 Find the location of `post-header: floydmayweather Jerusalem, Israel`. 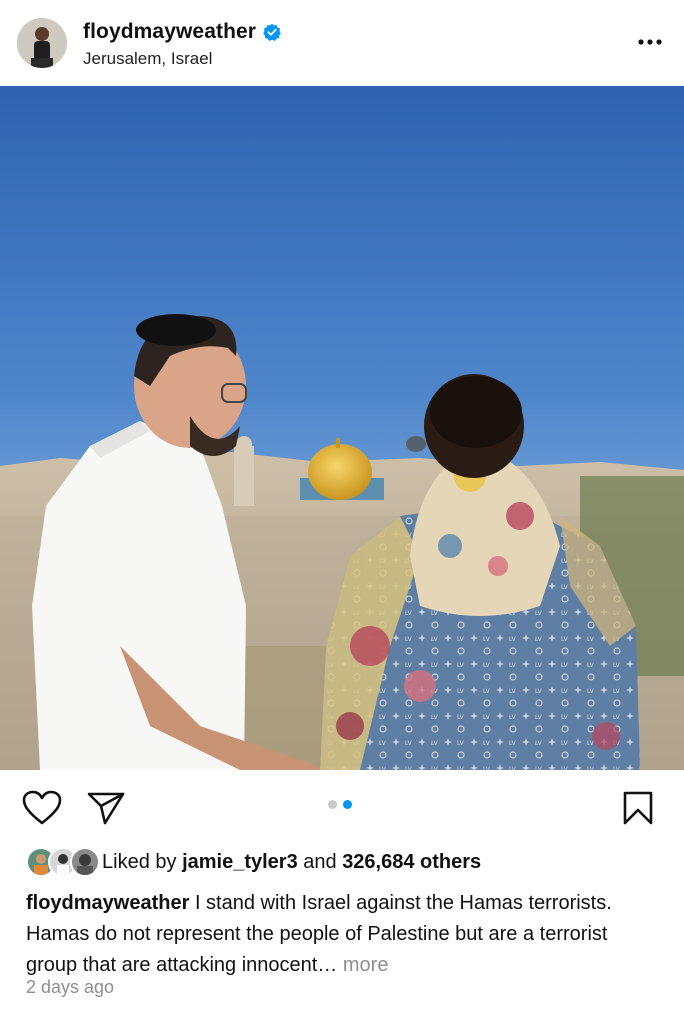

post-header: floydmayweather Jerusalem, Israel is located at coordinates (342, 43).